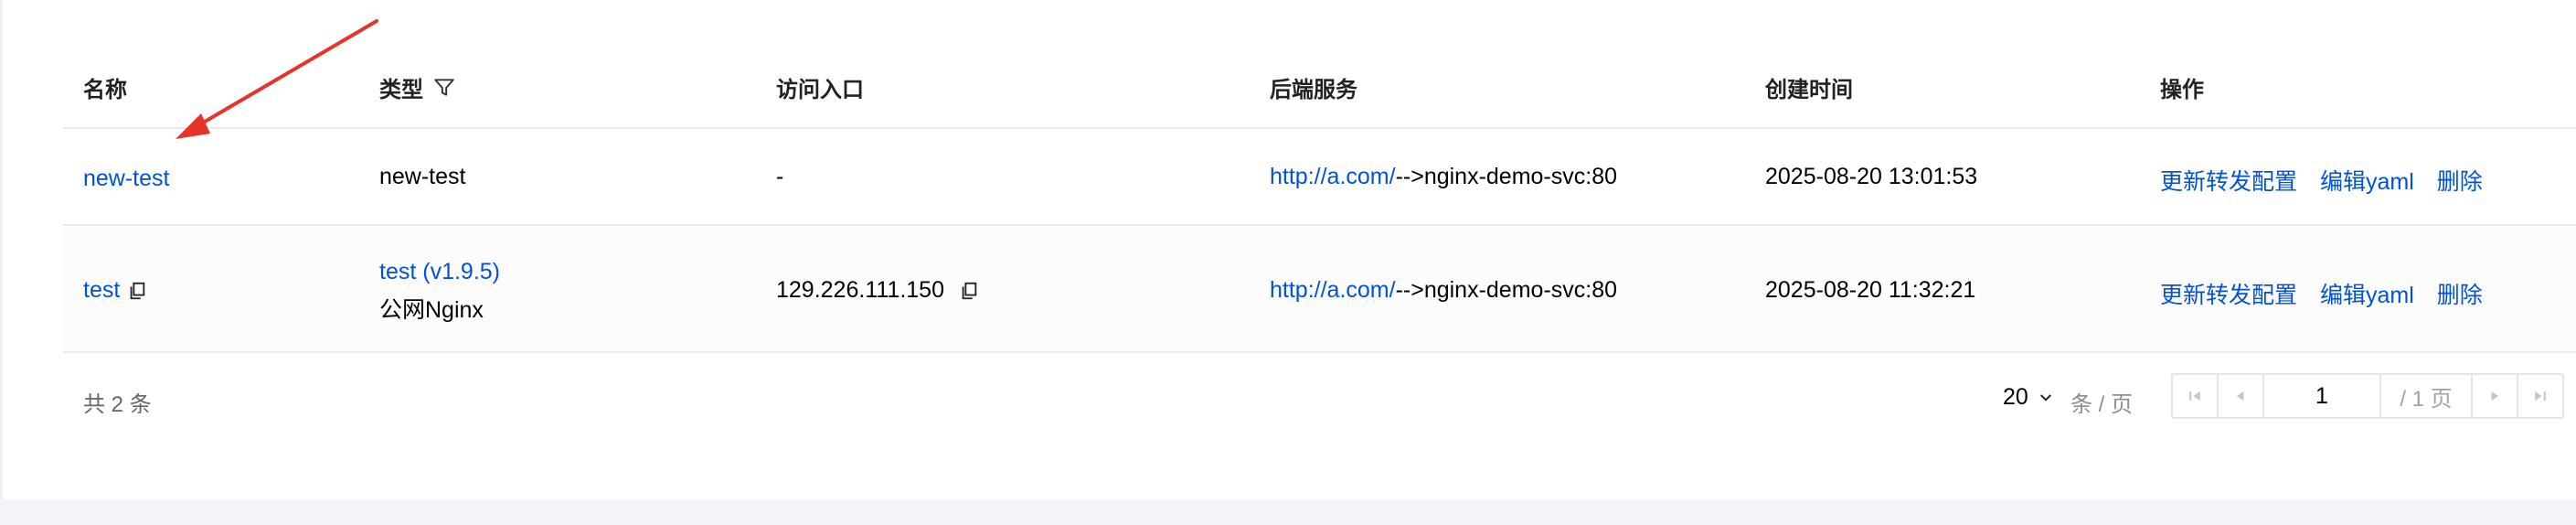 Image resolution: width=2576 pixels, height=525 pixels. I want to click on prev-page-icon, so click(2240, 396).